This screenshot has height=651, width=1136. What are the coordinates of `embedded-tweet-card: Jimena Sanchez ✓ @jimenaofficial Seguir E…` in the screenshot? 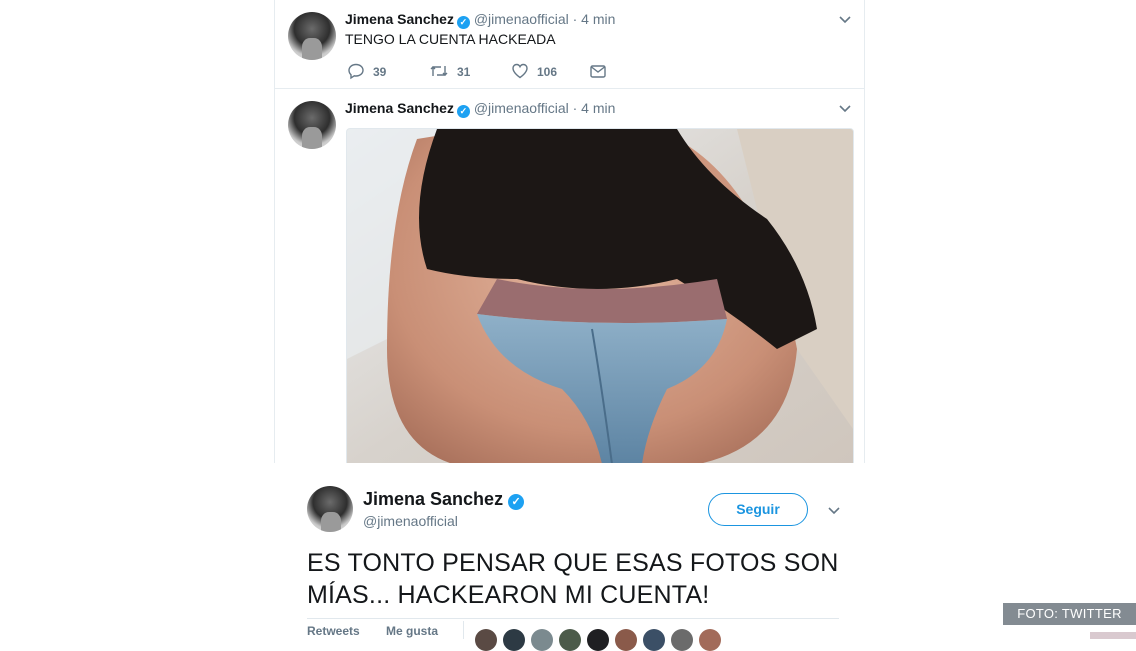 It's located at (570, 557).